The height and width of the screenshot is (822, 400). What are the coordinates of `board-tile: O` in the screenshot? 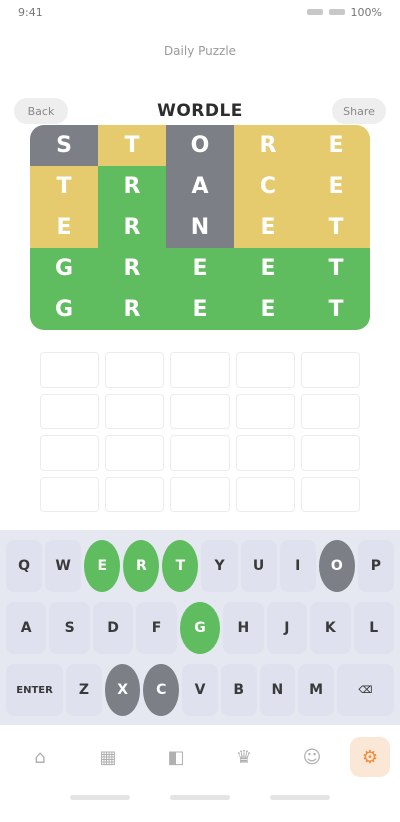 It's located at (200, 145).